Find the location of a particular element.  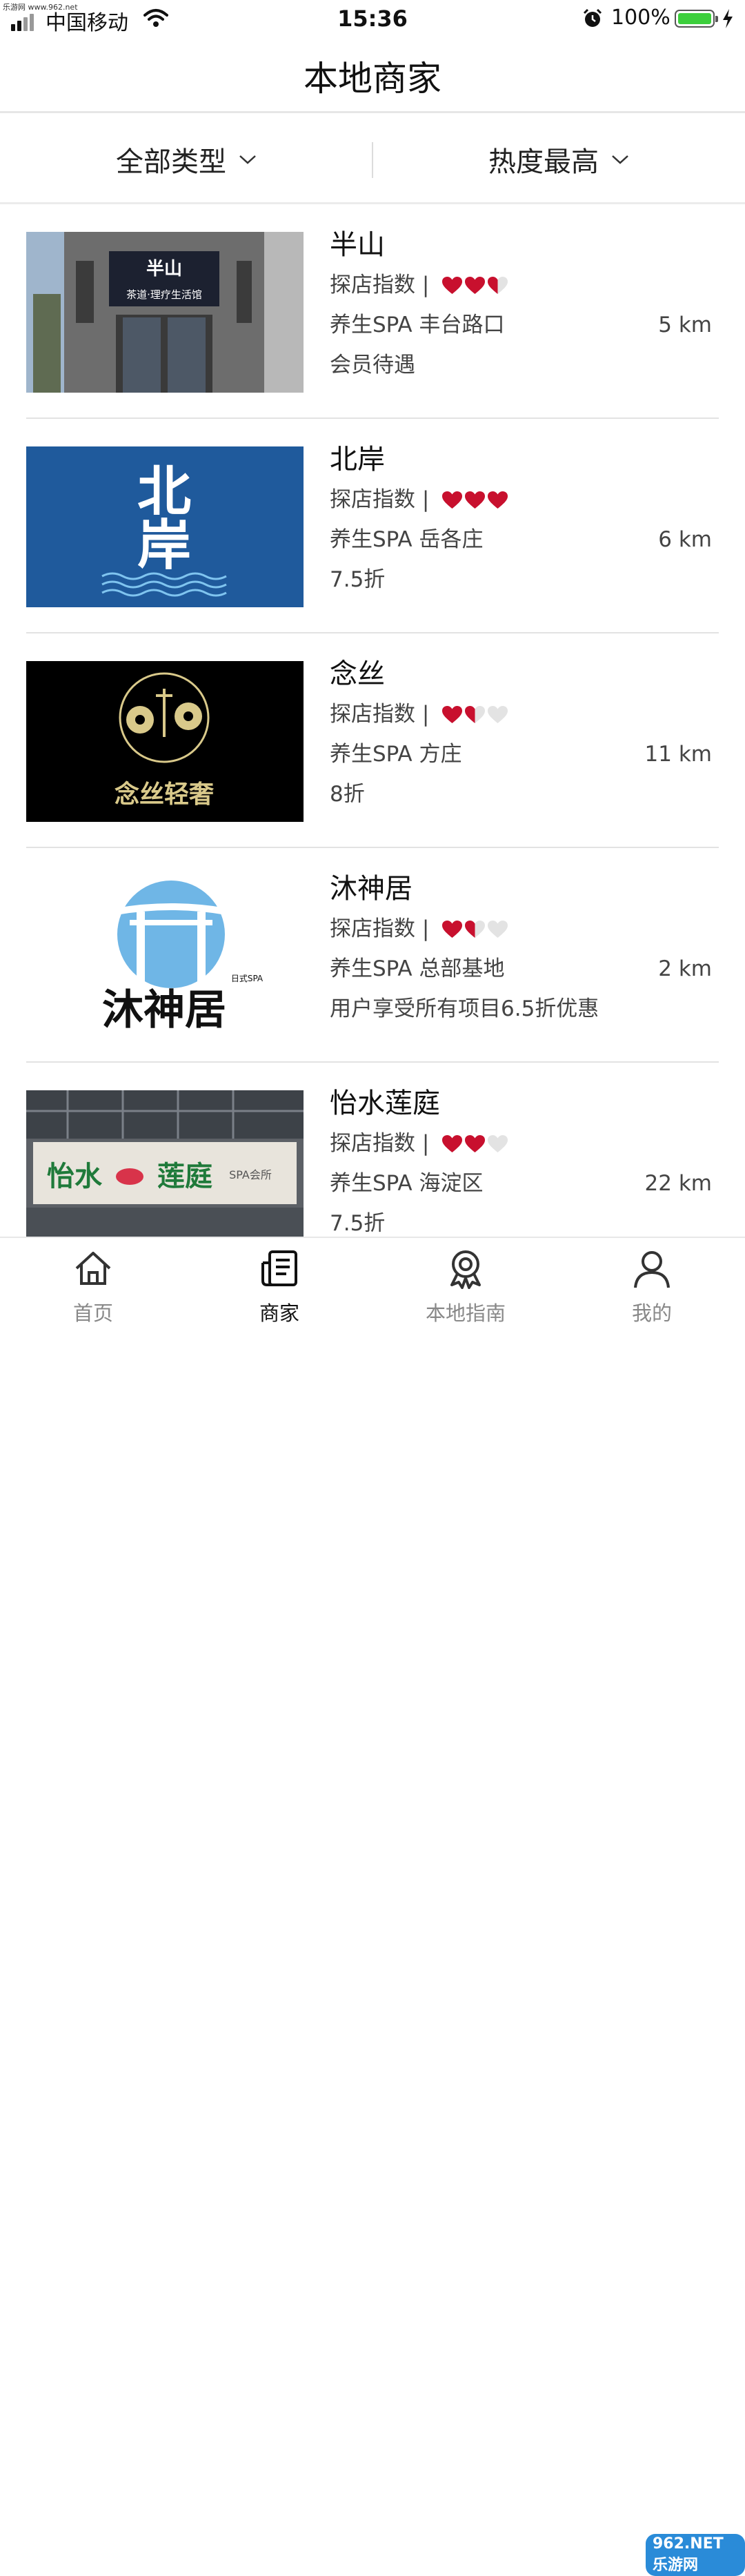

tab-label: 本地指南 is located at coordinates (465, 1313).